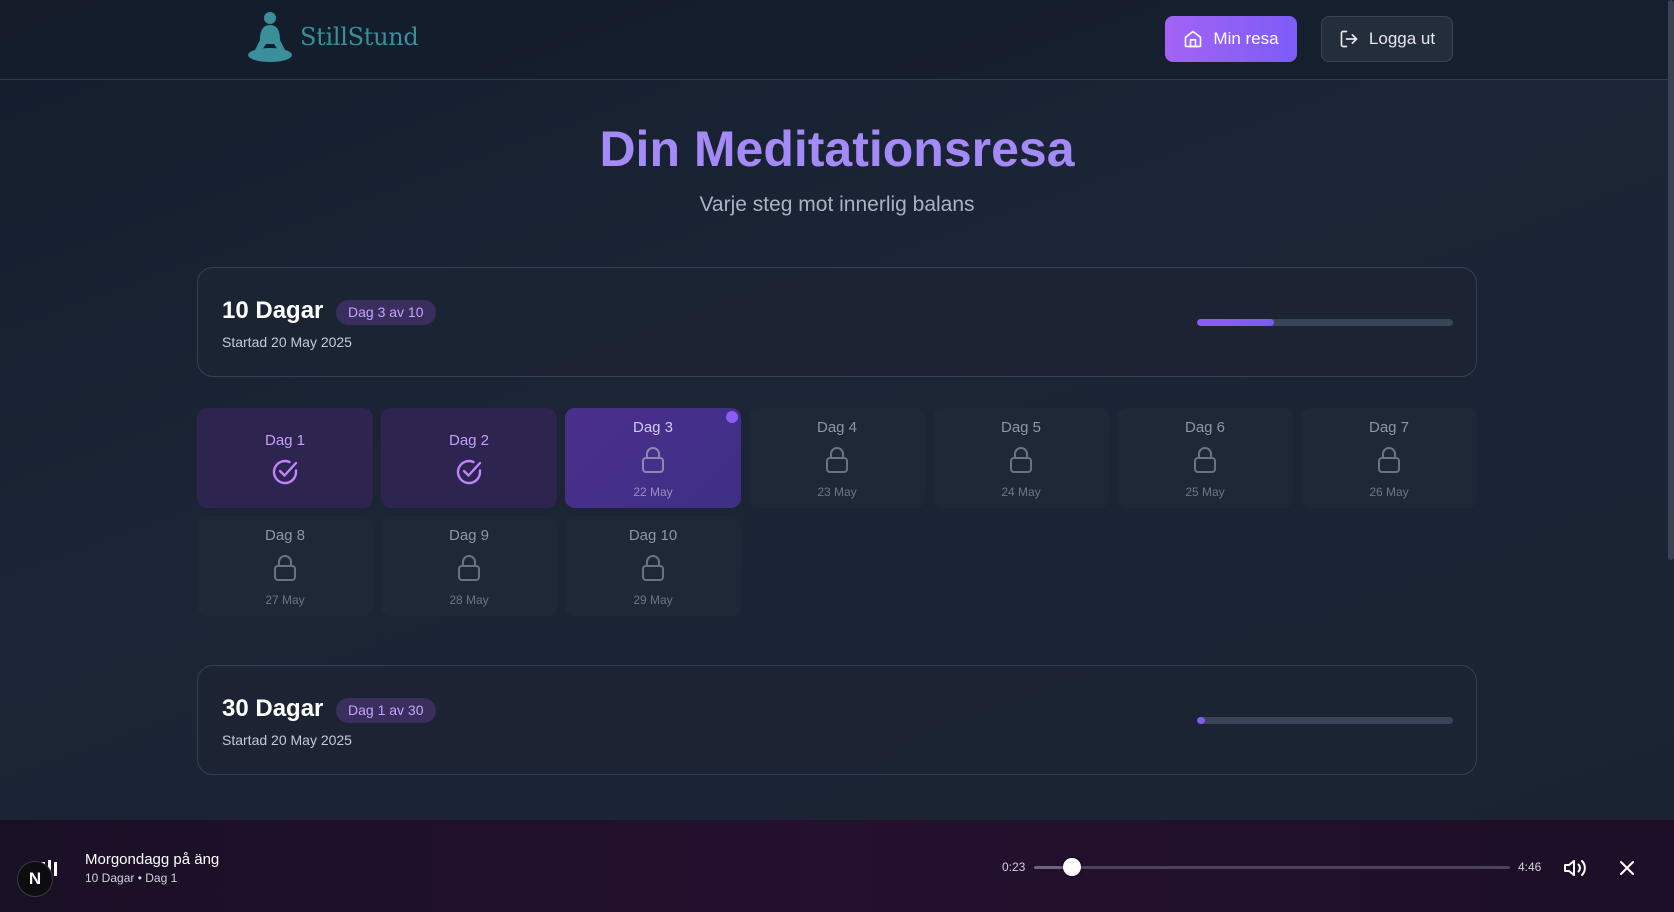 This screenshot has width=1674, height=912. I want to click on day-card: Dag 9 28 May, so click(469, 566).